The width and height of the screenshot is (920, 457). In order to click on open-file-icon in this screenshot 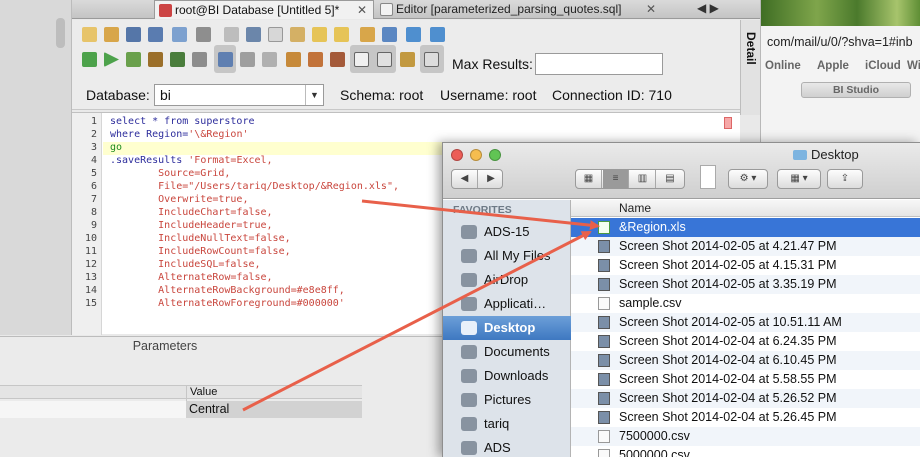, I will do `click(111, 34)`.